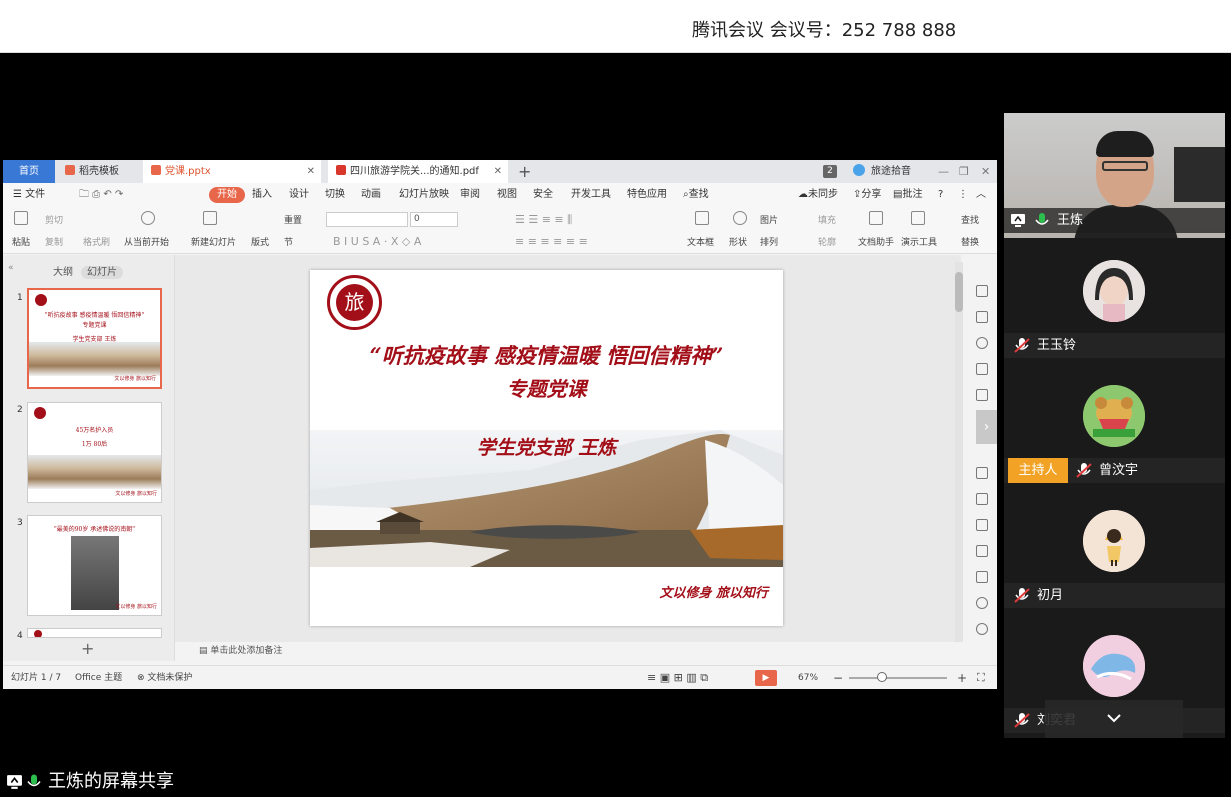 Image resolution: width=1231 pixels, height=797 pixels. What do you see at coordinates (213, 241) in the screenshot?
I see `new-slide-button: 新建幻灯片` at bounding box center [213, 241].